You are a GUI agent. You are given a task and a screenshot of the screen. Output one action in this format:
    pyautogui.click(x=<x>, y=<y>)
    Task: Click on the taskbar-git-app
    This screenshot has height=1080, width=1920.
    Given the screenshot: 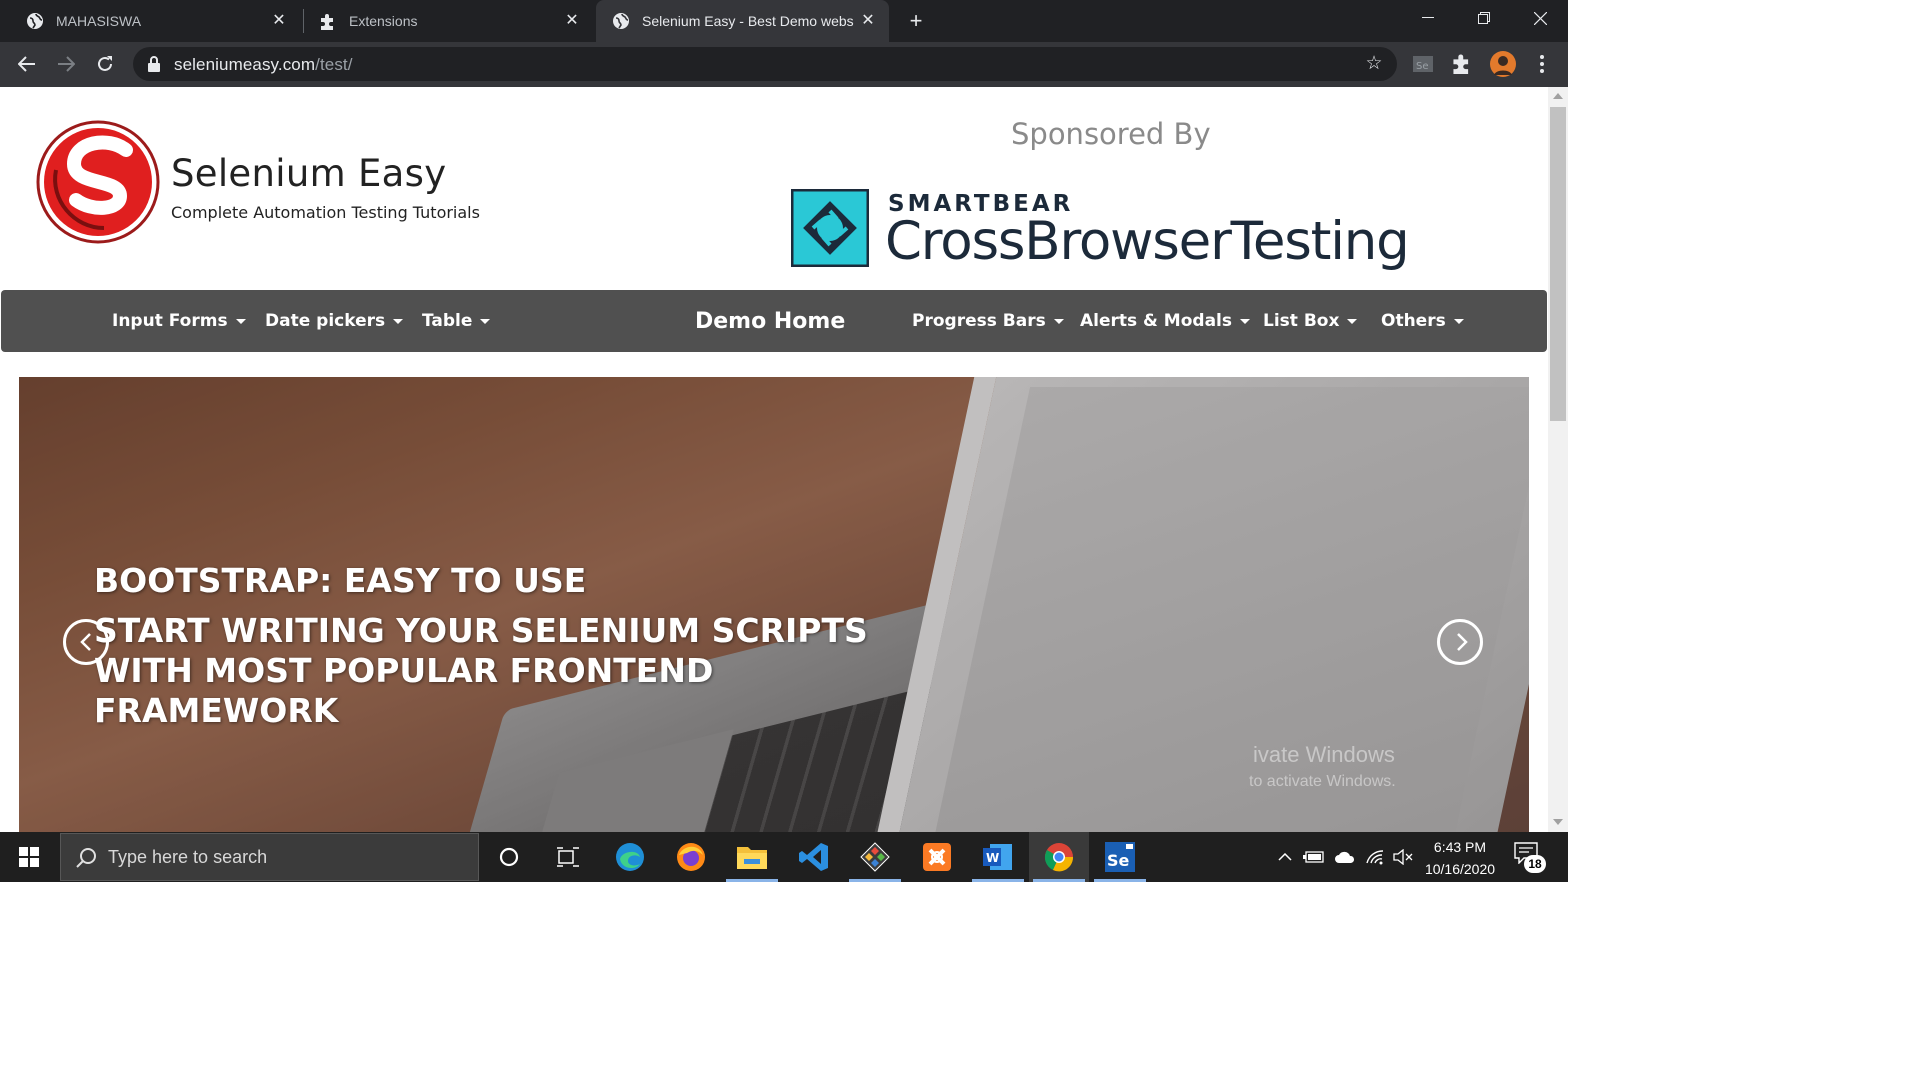 What is the action you would take?
    pyautogui.click(x=875, y=857)
    